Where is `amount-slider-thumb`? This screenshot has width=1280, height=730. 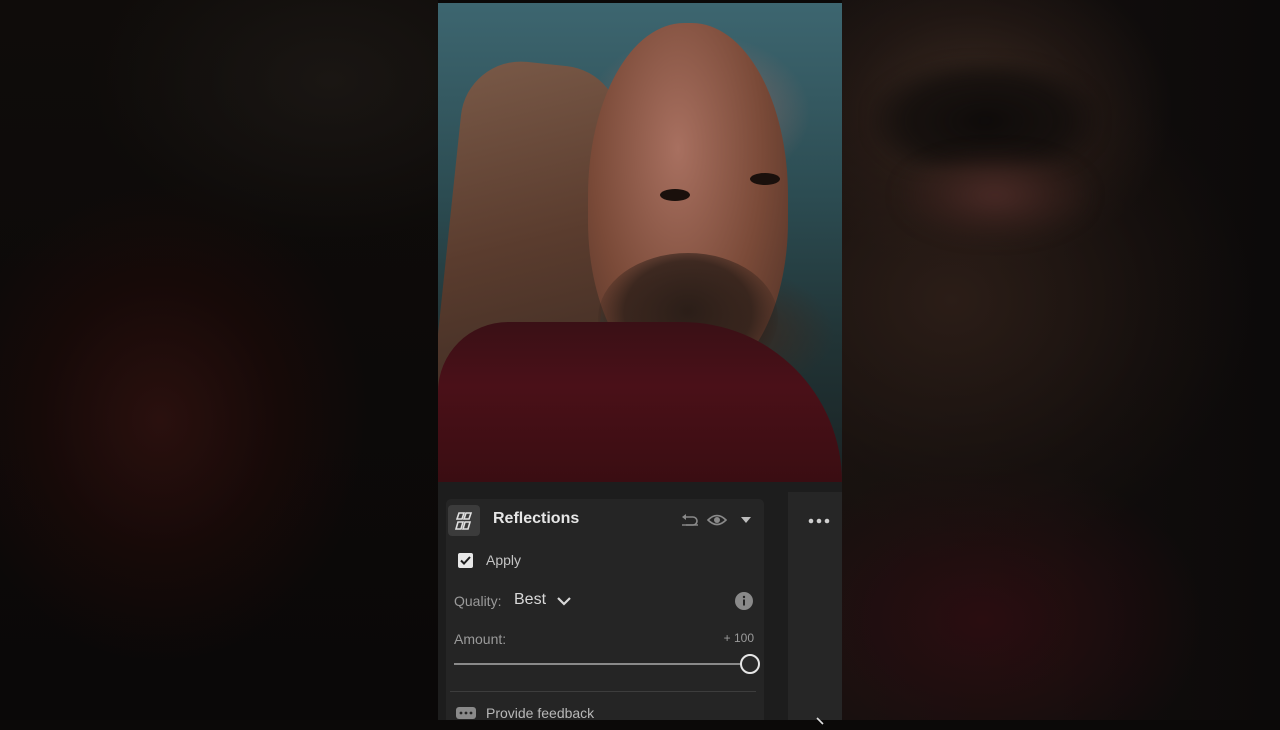
amount-slider-thumb is located at coordinates (750, 664).